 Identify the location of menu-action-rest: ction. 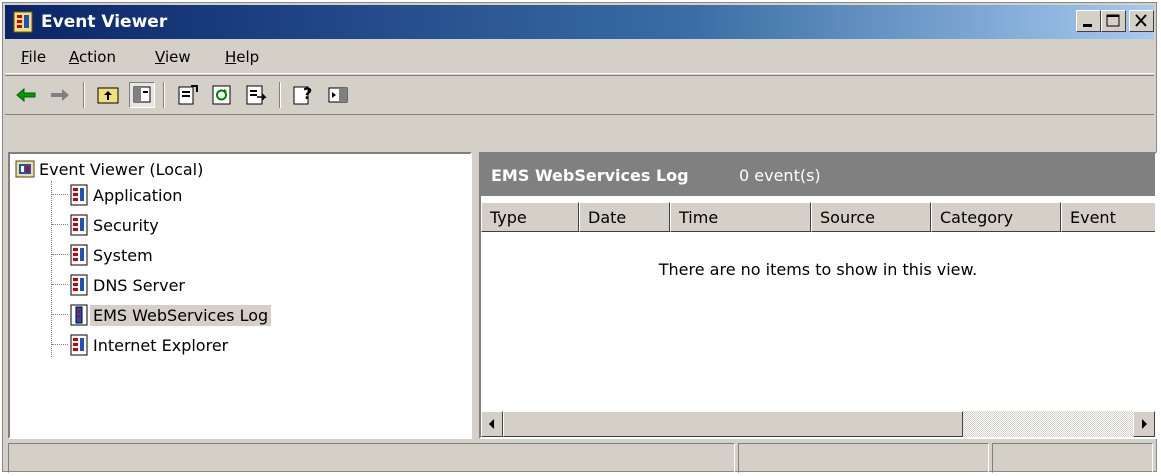
(97, 57).